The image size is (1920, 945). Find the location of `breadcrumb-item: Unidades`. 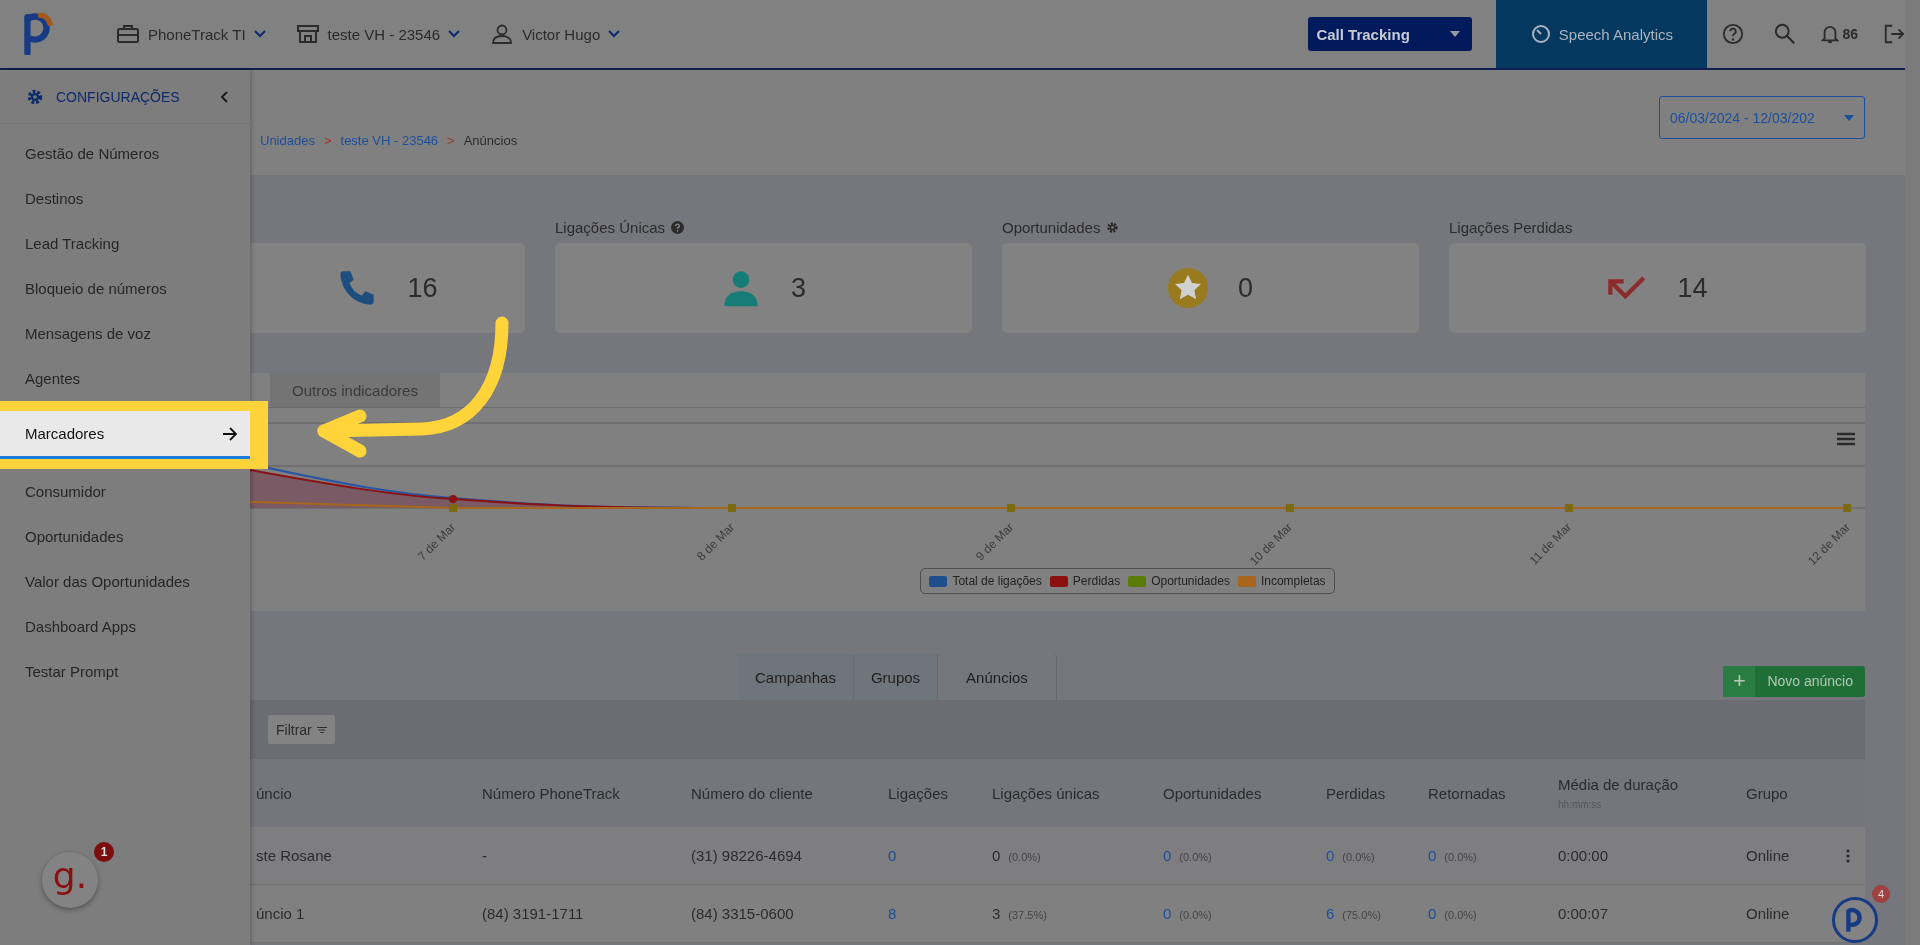

breadcrumb-item: Unidades is located at coordinates (287, 140).